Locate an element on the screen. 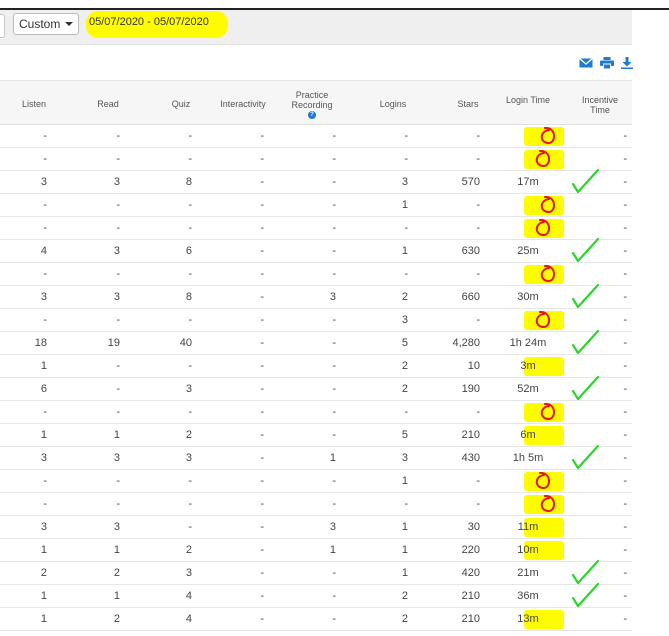 The image size is (669, 636). printer-icon is located at coordinates (607, 63).